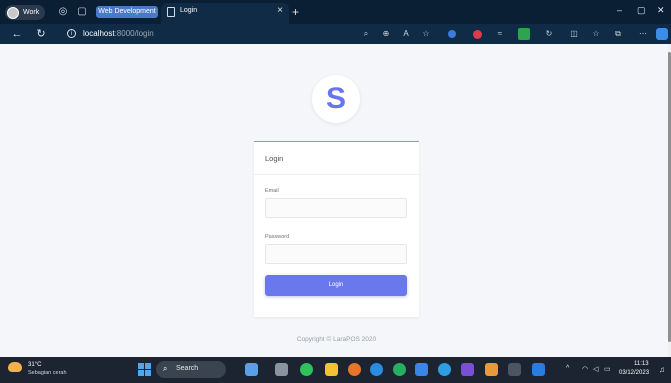  What do you see at coordinates (452, 34) in the screenshot?
I see `extension-blue-icon` at bounding box center [452, 34].